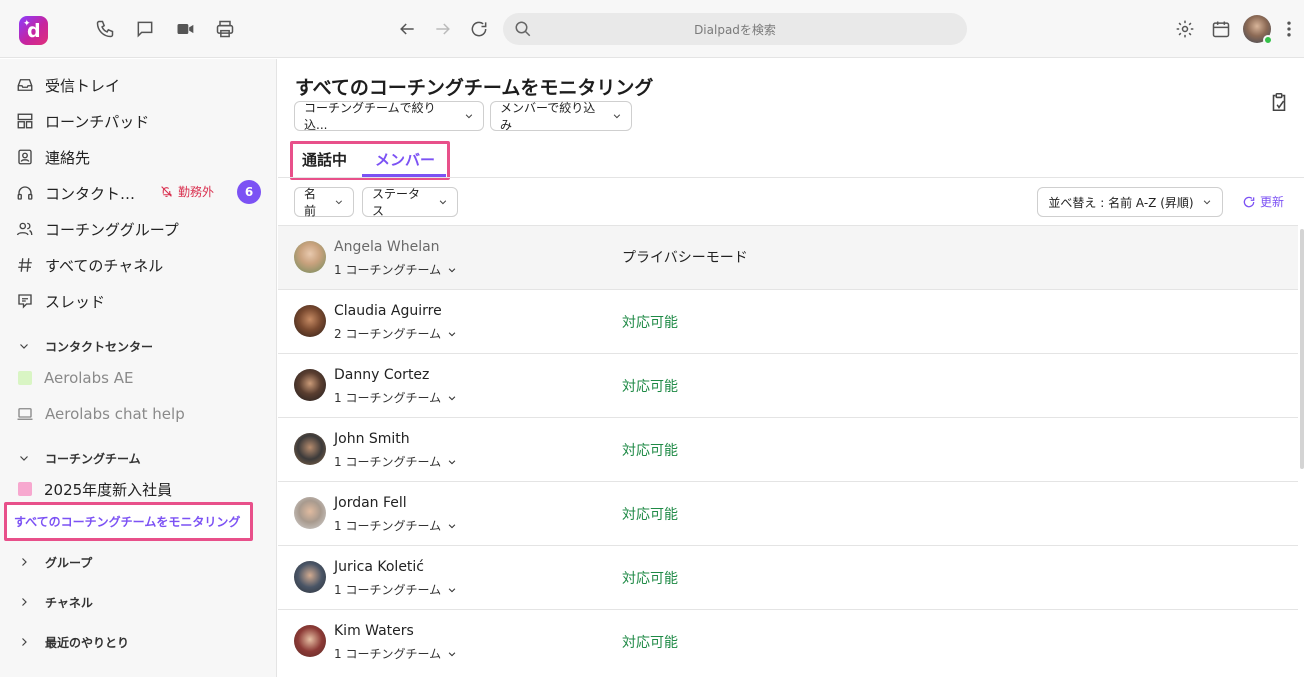 The height and width of the screenshot is (677, 1304). Describe the element at coordinates (141, 157) in the screenshot. I see `sidebar-item-contacts: 連絡先` at that location.